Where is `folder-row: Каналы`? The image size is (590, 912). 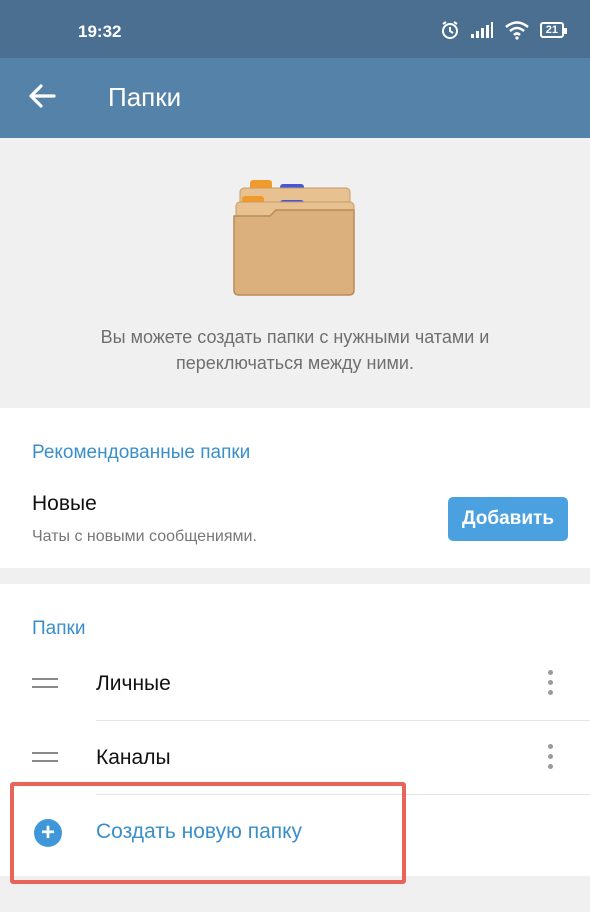
folder-row: Каналы is located at coordinates (295, 759).